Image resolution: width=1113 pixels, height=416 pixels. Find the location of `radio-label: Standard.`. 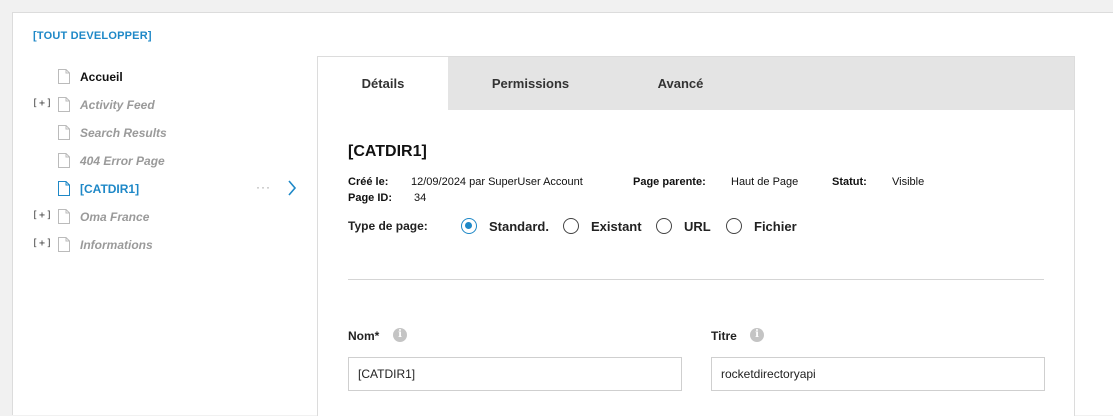

radio-label: Standard. is located at coordinates (519, 226).